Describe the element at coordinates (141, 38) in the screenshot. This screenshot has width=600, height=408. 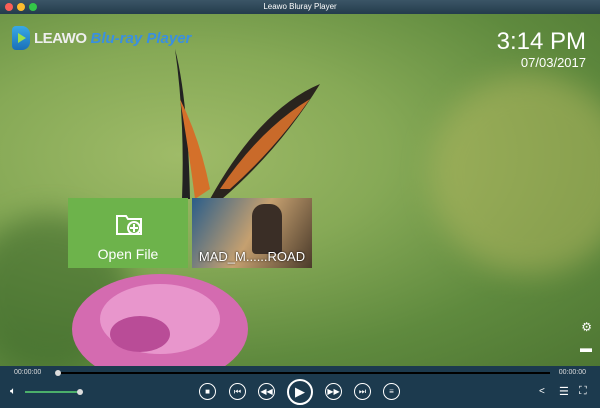
I see `logo-subtext: Blu-ray Player` at that location.